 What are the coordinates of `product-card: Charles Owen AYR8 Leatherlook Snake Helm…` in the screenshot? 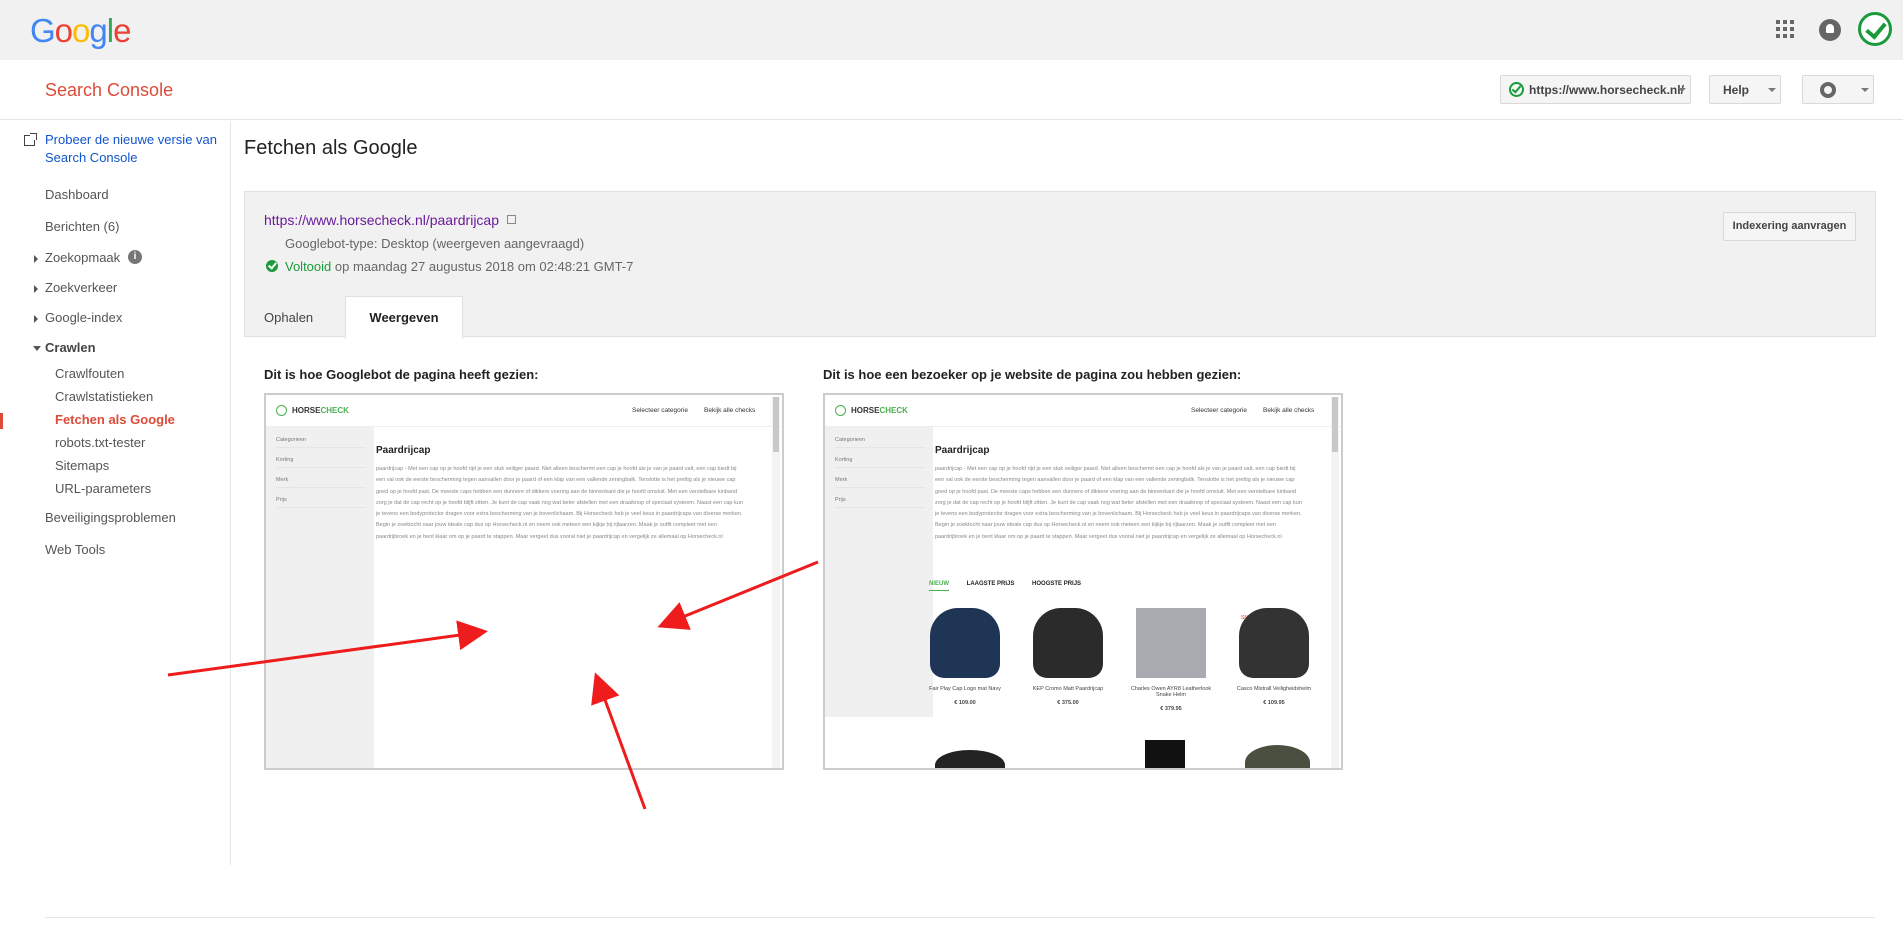 It's located at (1171, 660).